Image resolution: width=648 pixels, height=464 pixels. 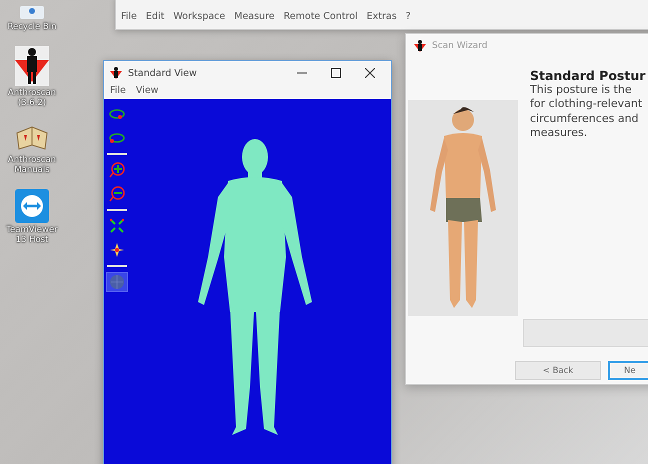 I want to click on description-line: measures., so click(x=559, y=133).